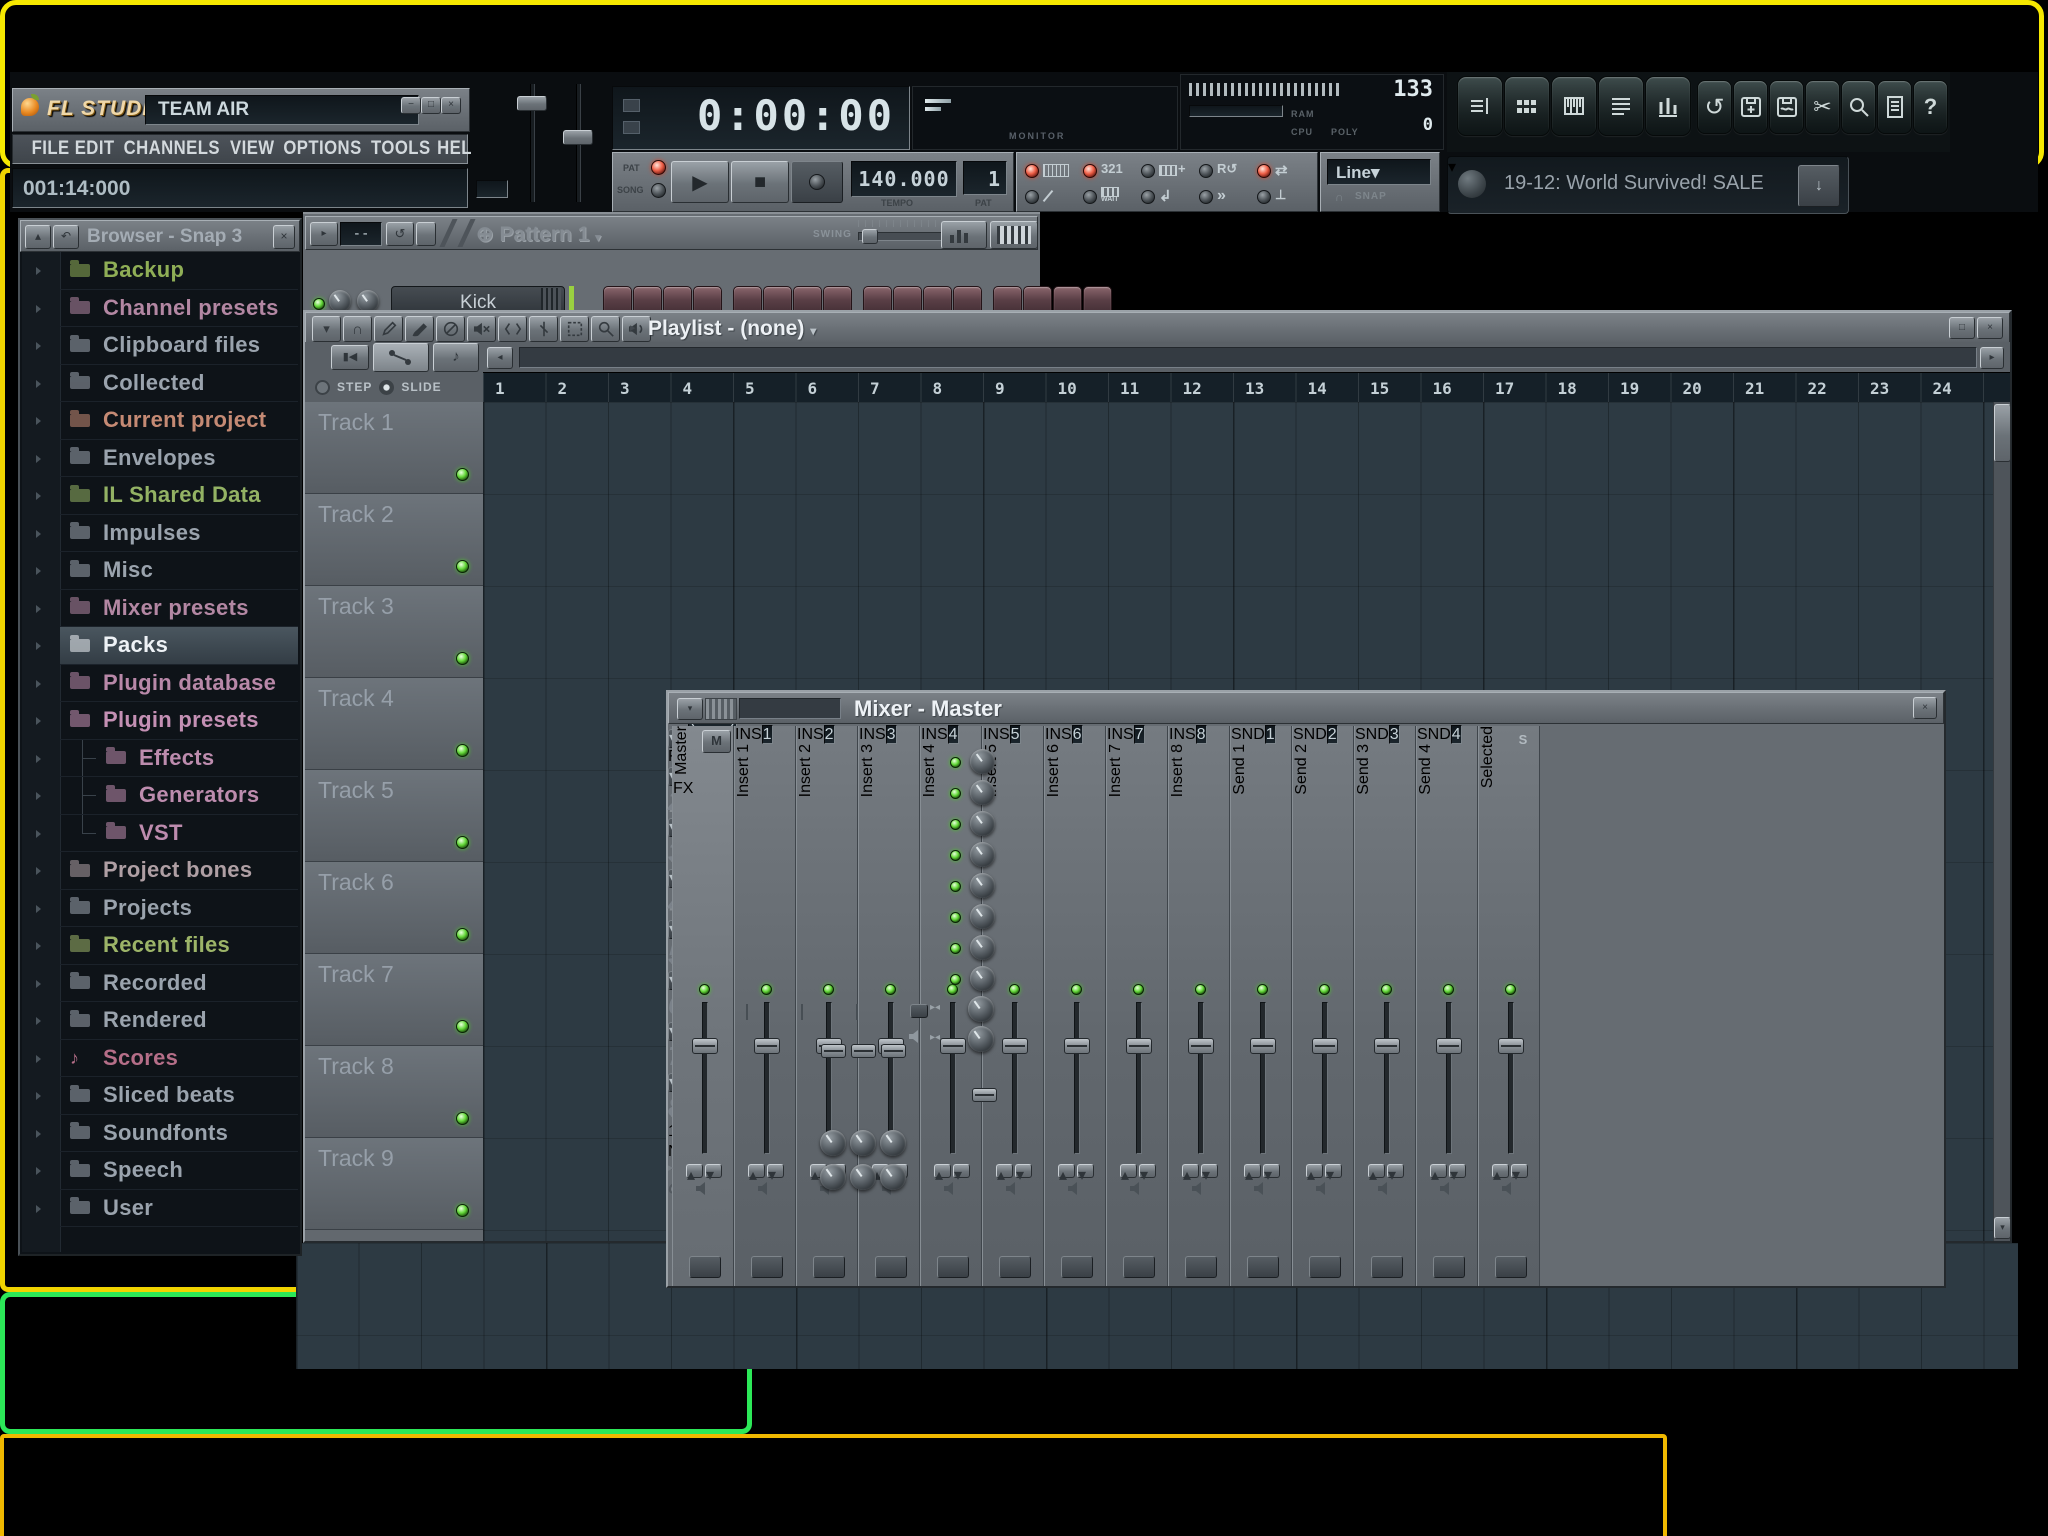 This screenshot has width=2048, height=1536. Describe the element at coordinates (179, 908) in the screenshot. I see `browser-item-projects: Projects` at that location.